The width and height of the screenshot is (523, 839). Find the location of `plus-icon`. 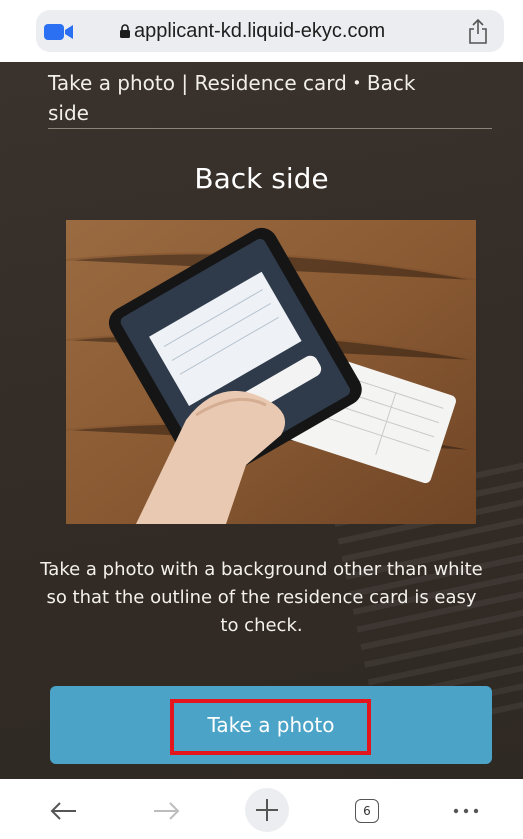

plus-icon is located at coordinates (267, 810).